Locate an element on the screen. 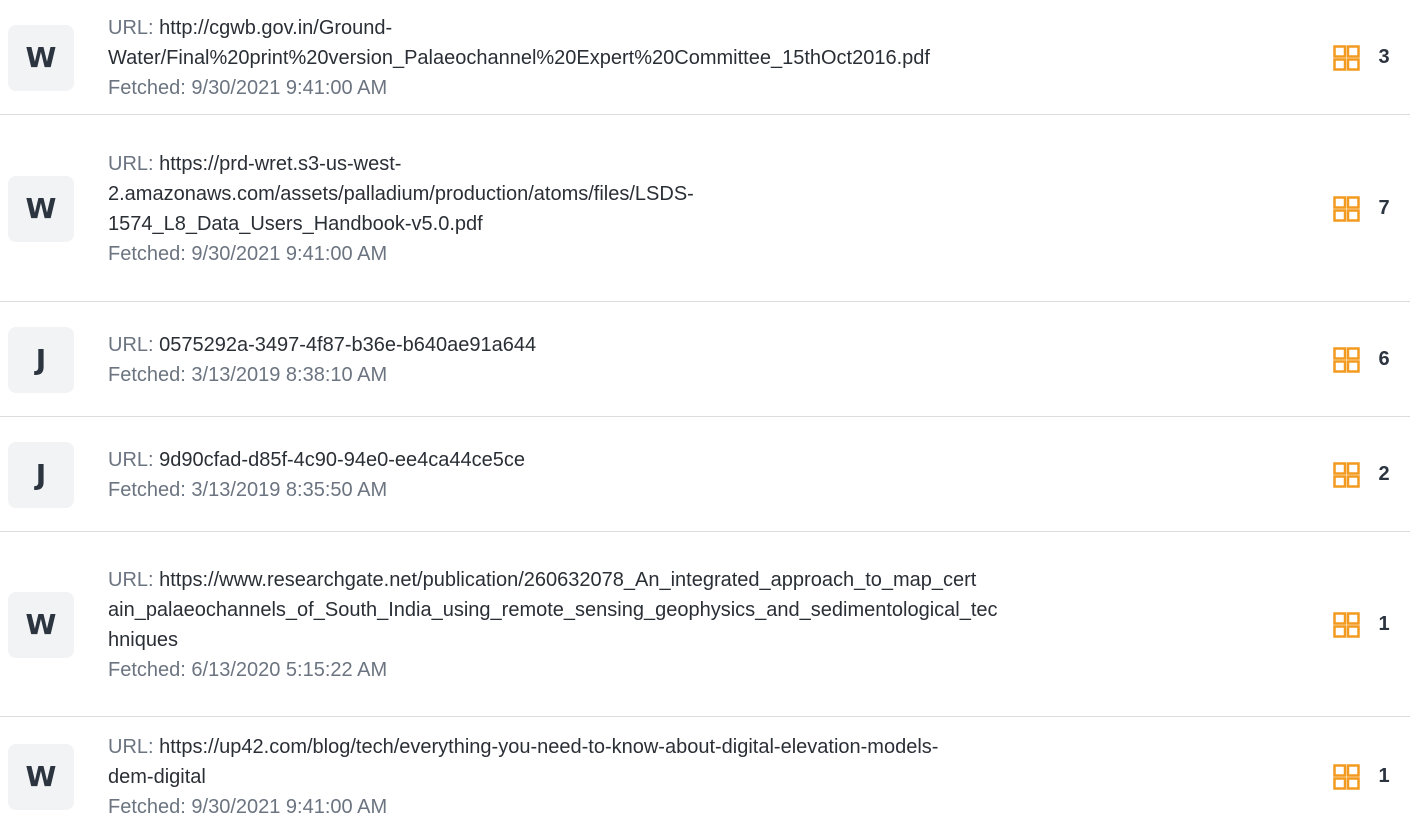 The height and width of the screenshot is (837, 1410). fetched-value: 3/13/2019 8:35:50 AM is located at coordinates (289, 490).